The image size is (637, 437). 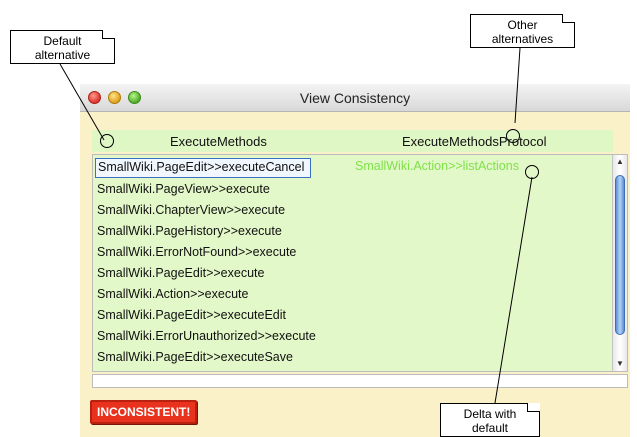 I want to click on other-alternatives-note: Other alternatives, so click(x=522, y=31).